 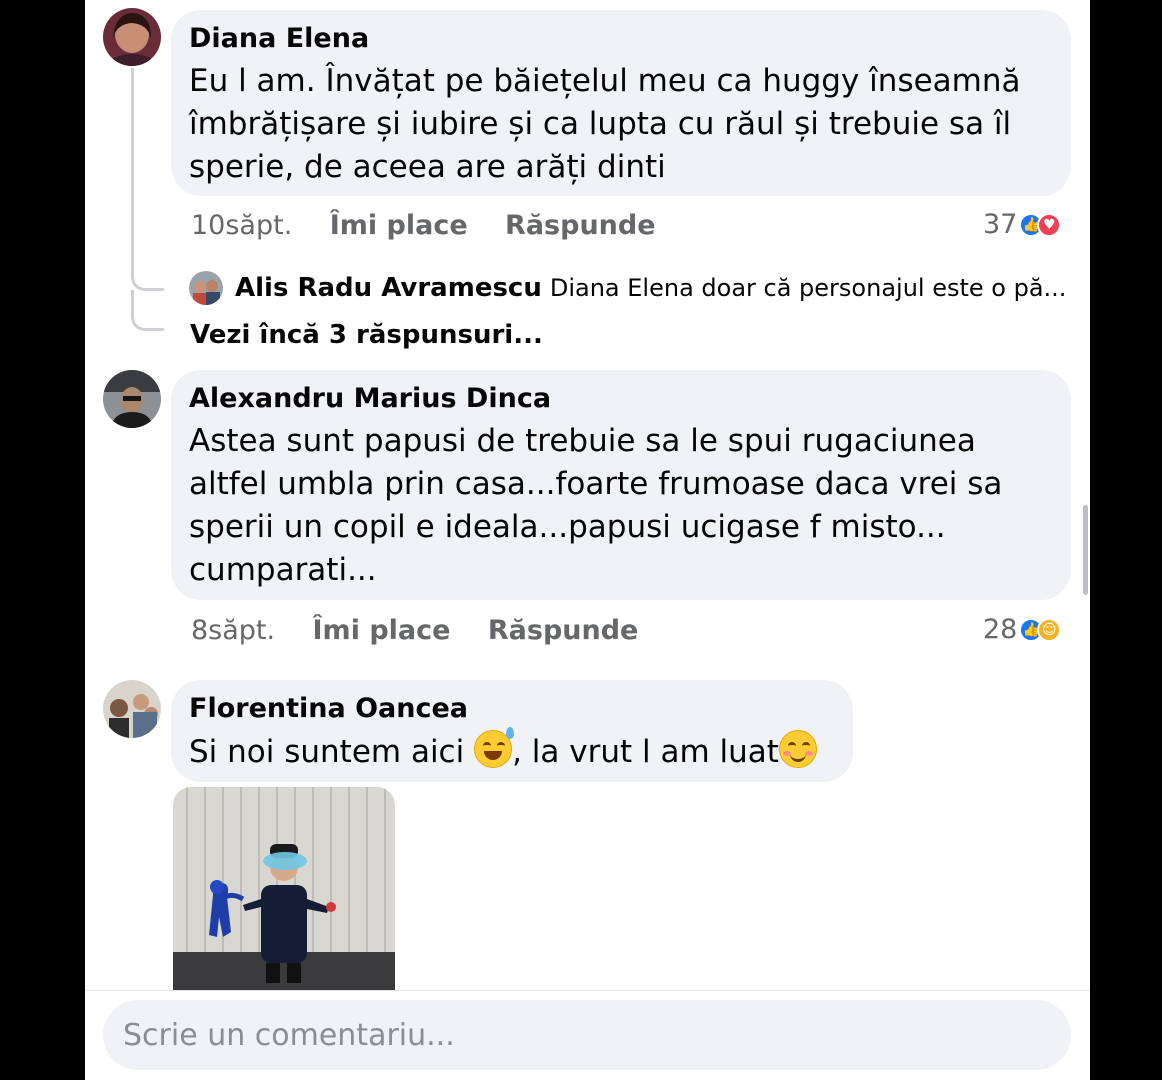 I want to click on avatar-florentina, so click(x=132, y=709).